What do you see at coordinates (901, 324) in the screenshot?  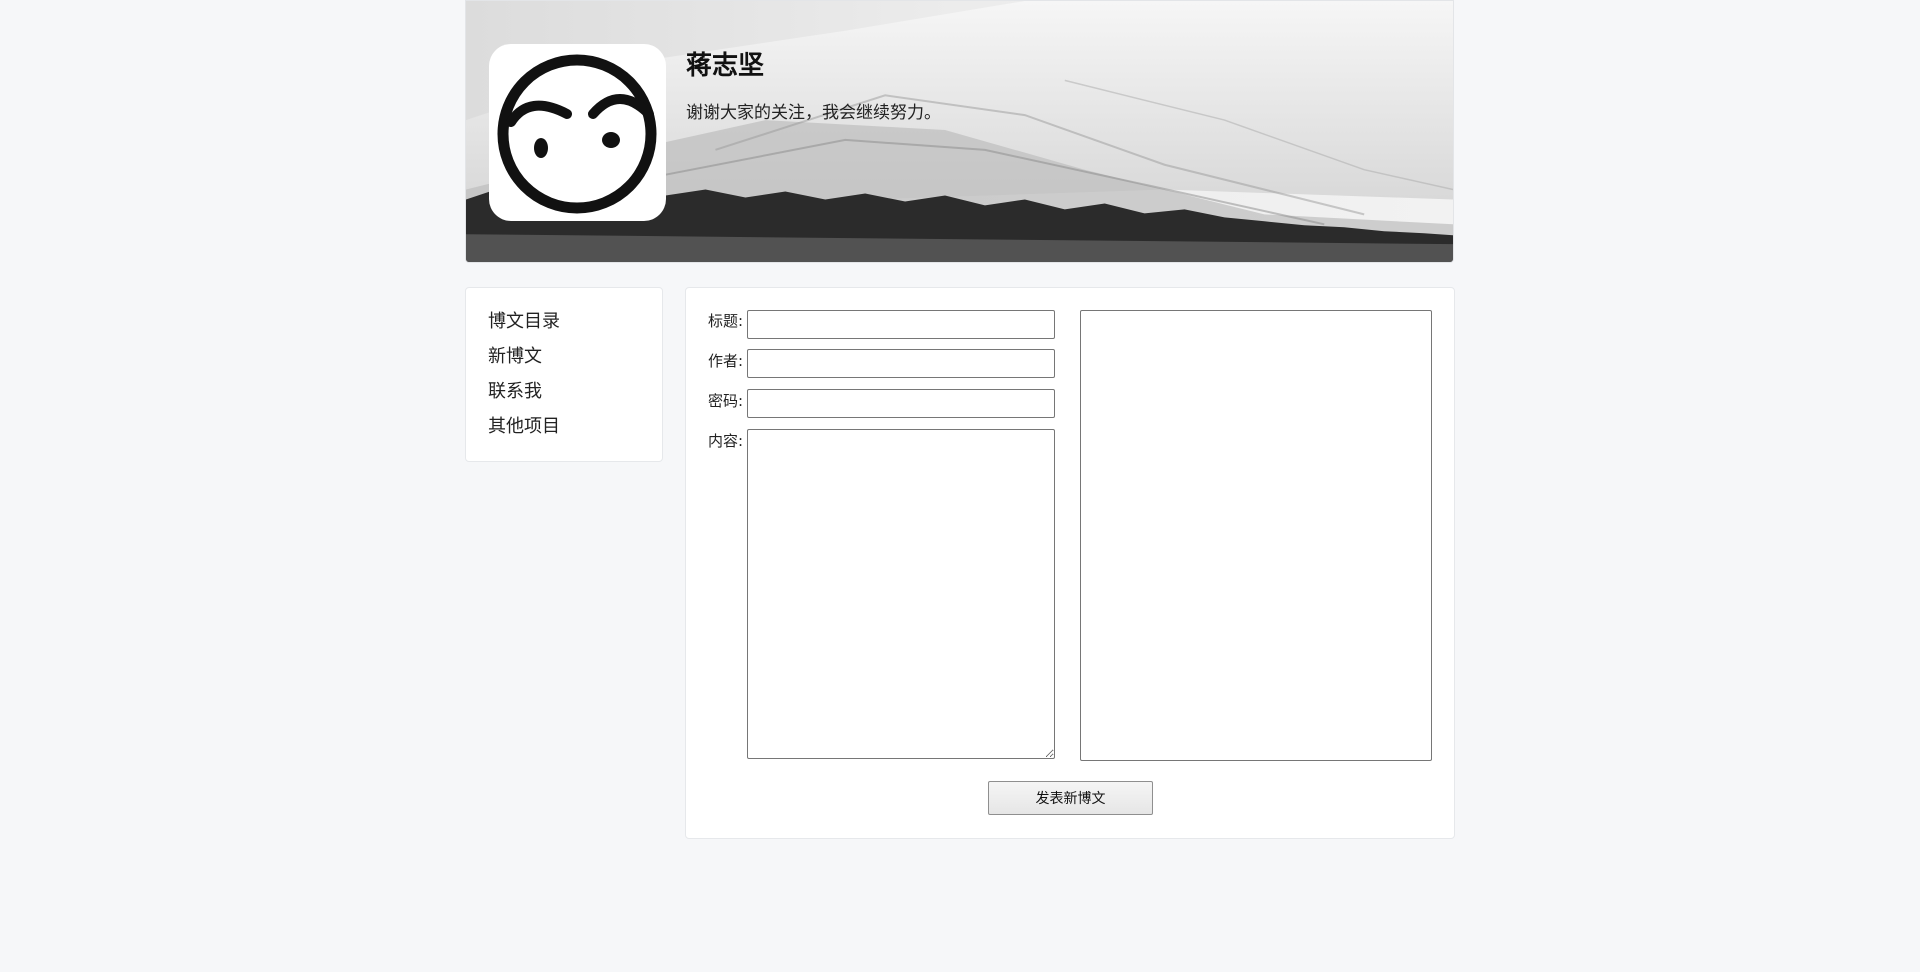 I see `title-input` at bounding box center [901, 324].